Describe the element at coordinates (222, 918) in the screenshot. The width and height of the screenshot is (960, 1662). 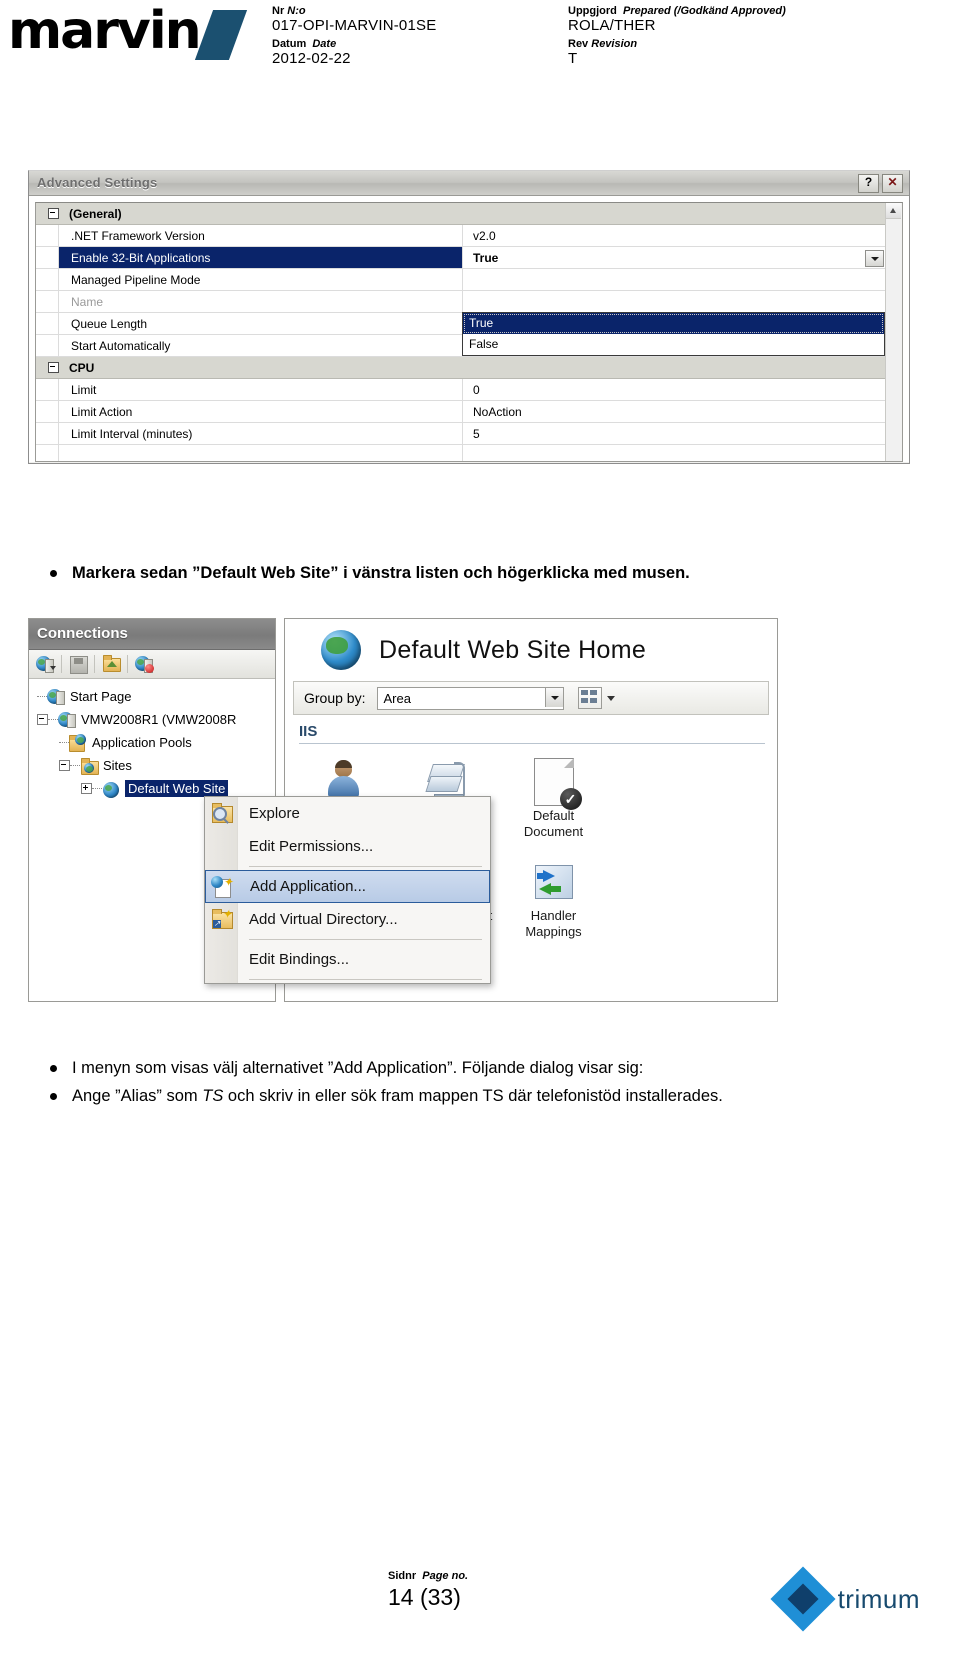
I see `add-virtual-directory-icon: ✦ ↗` at that location.